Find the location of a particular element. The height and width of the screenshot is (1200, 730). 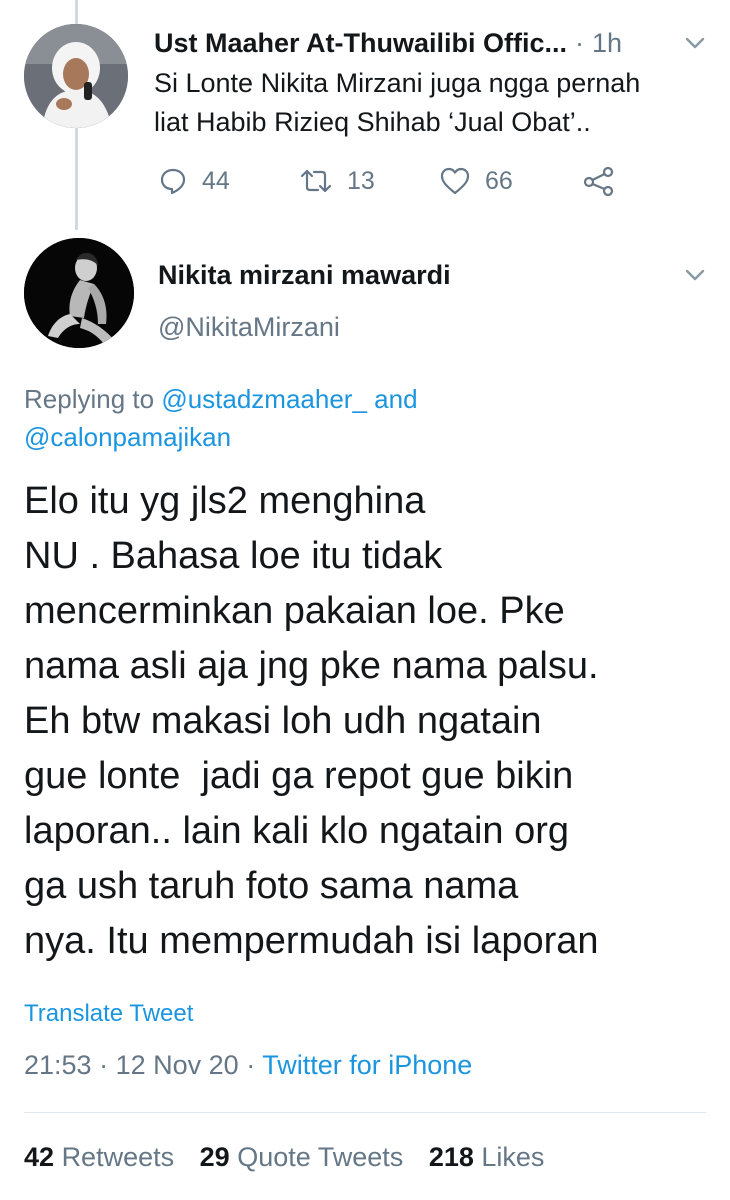

main-tweet-text-line: mencerminkan pakaian loe. Pke is located at coordinates (294, 611).